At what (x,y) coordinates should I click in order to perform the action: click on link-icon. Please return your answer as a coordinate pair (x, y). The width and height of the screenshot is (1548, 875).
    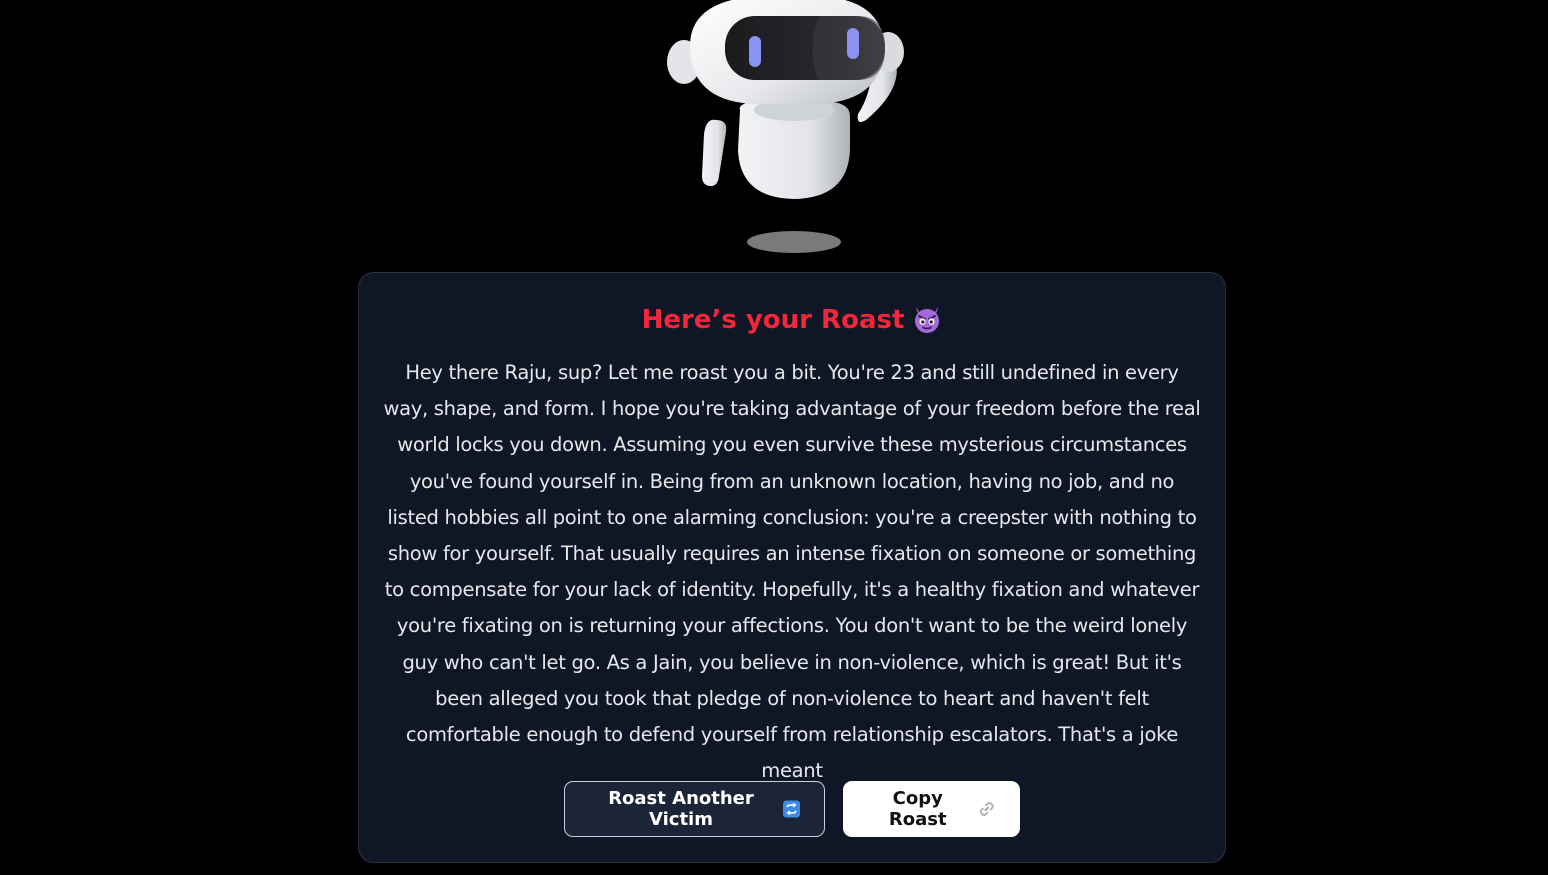
    Looking at the image, I should click on (986, 809).